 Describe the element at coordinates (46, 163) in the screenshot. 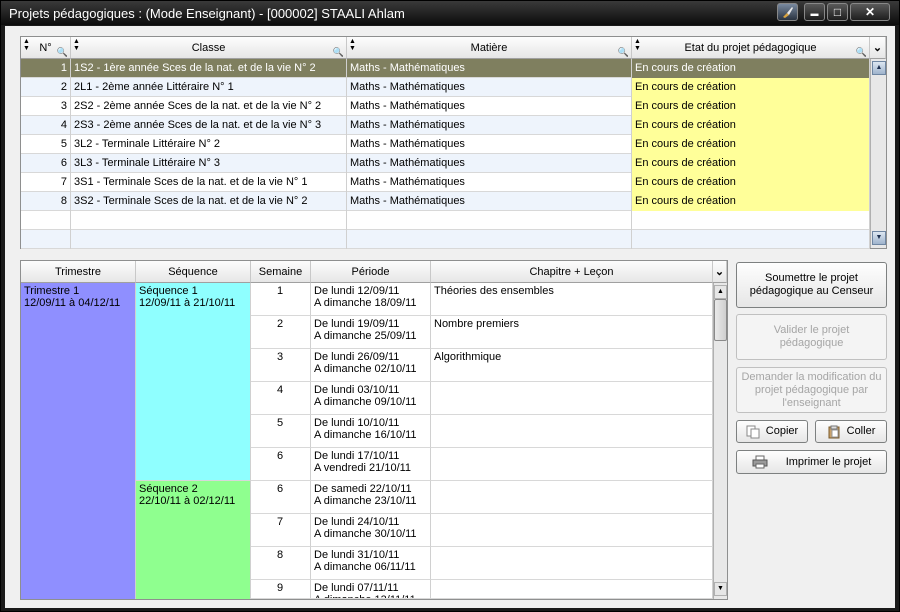

I see `cell-num: 6` at that location.